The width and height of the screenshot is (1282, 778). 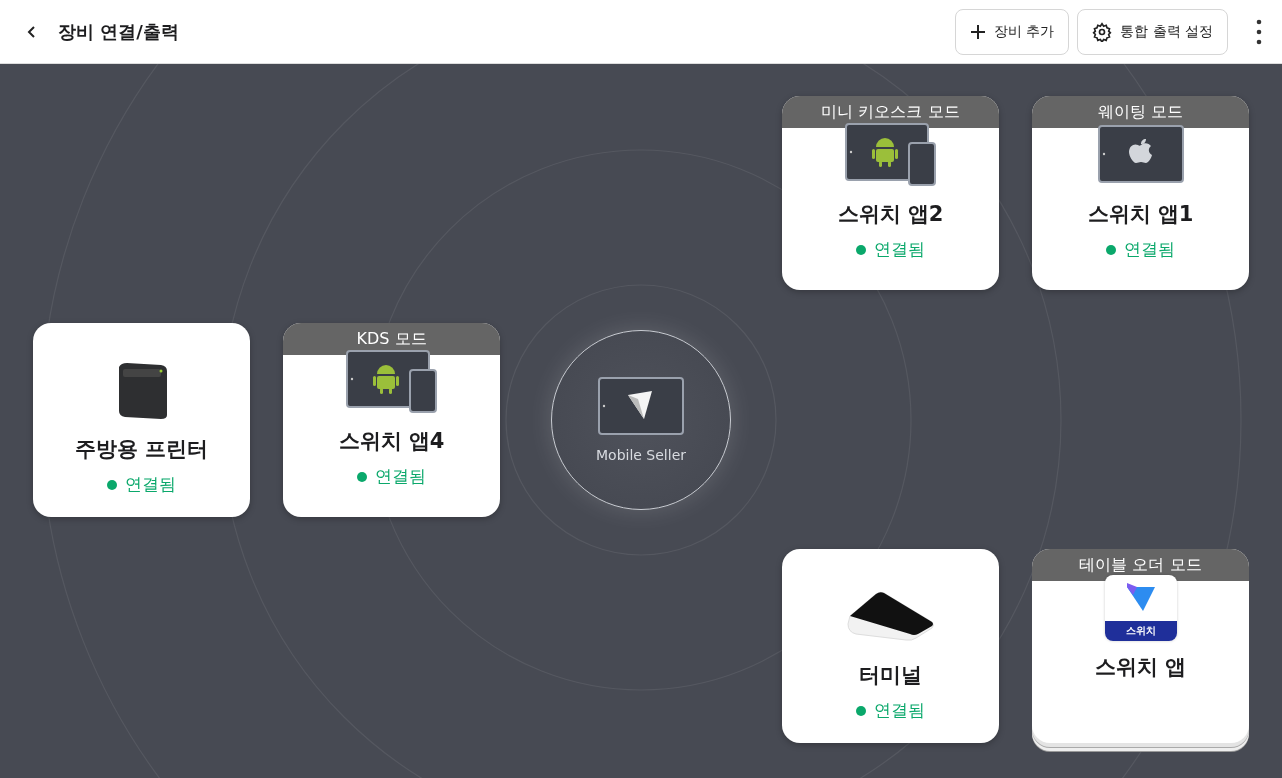 What do you see at coordinates (890, 112) in the screenshot?
I see `mode-label: 미니 키오스크 모드` at bounding box center [890, 112].